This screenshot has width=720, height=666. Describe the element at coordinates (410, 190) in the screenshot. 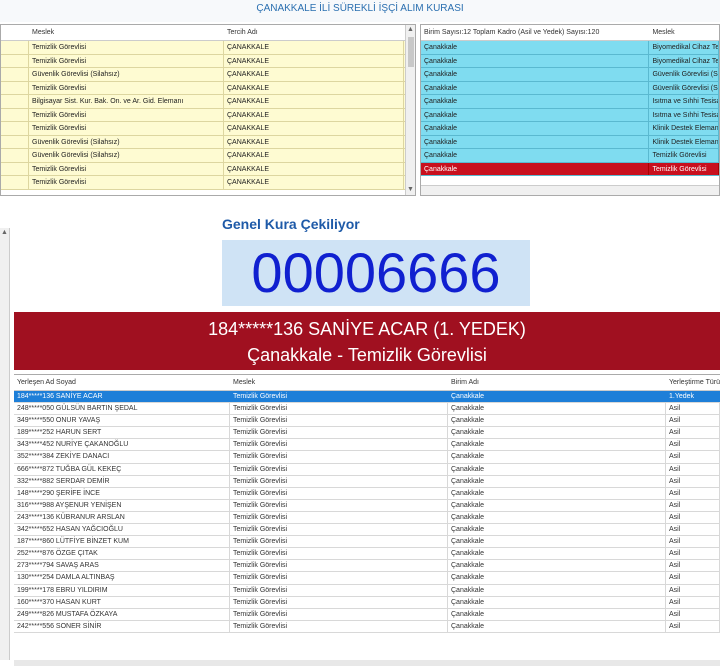

I see `scroll-down-icon: ▼` at that location.